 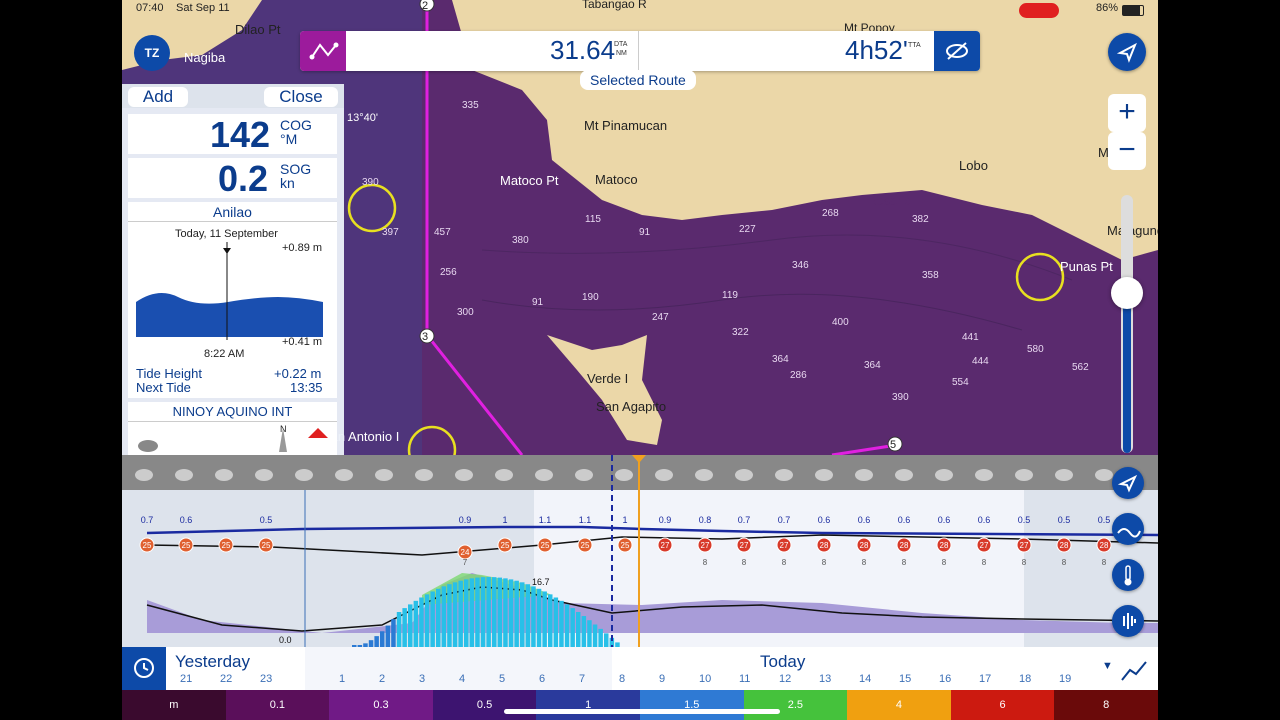 I want to click on hour-tick: 6, so click(x=542, y=679).